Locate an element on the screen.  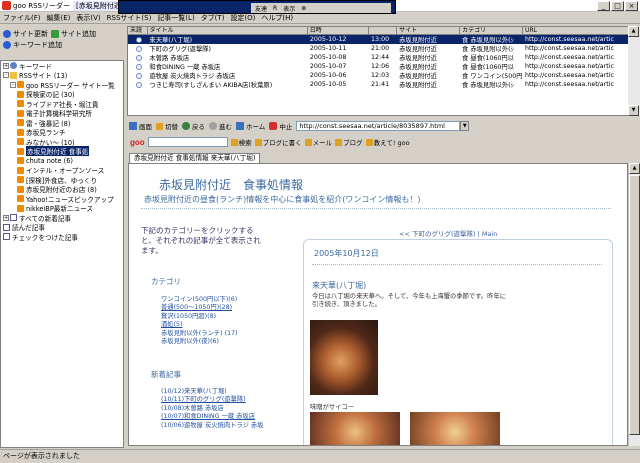
url-dropdown-icon: ▼ is located at coordinates (465, 126).